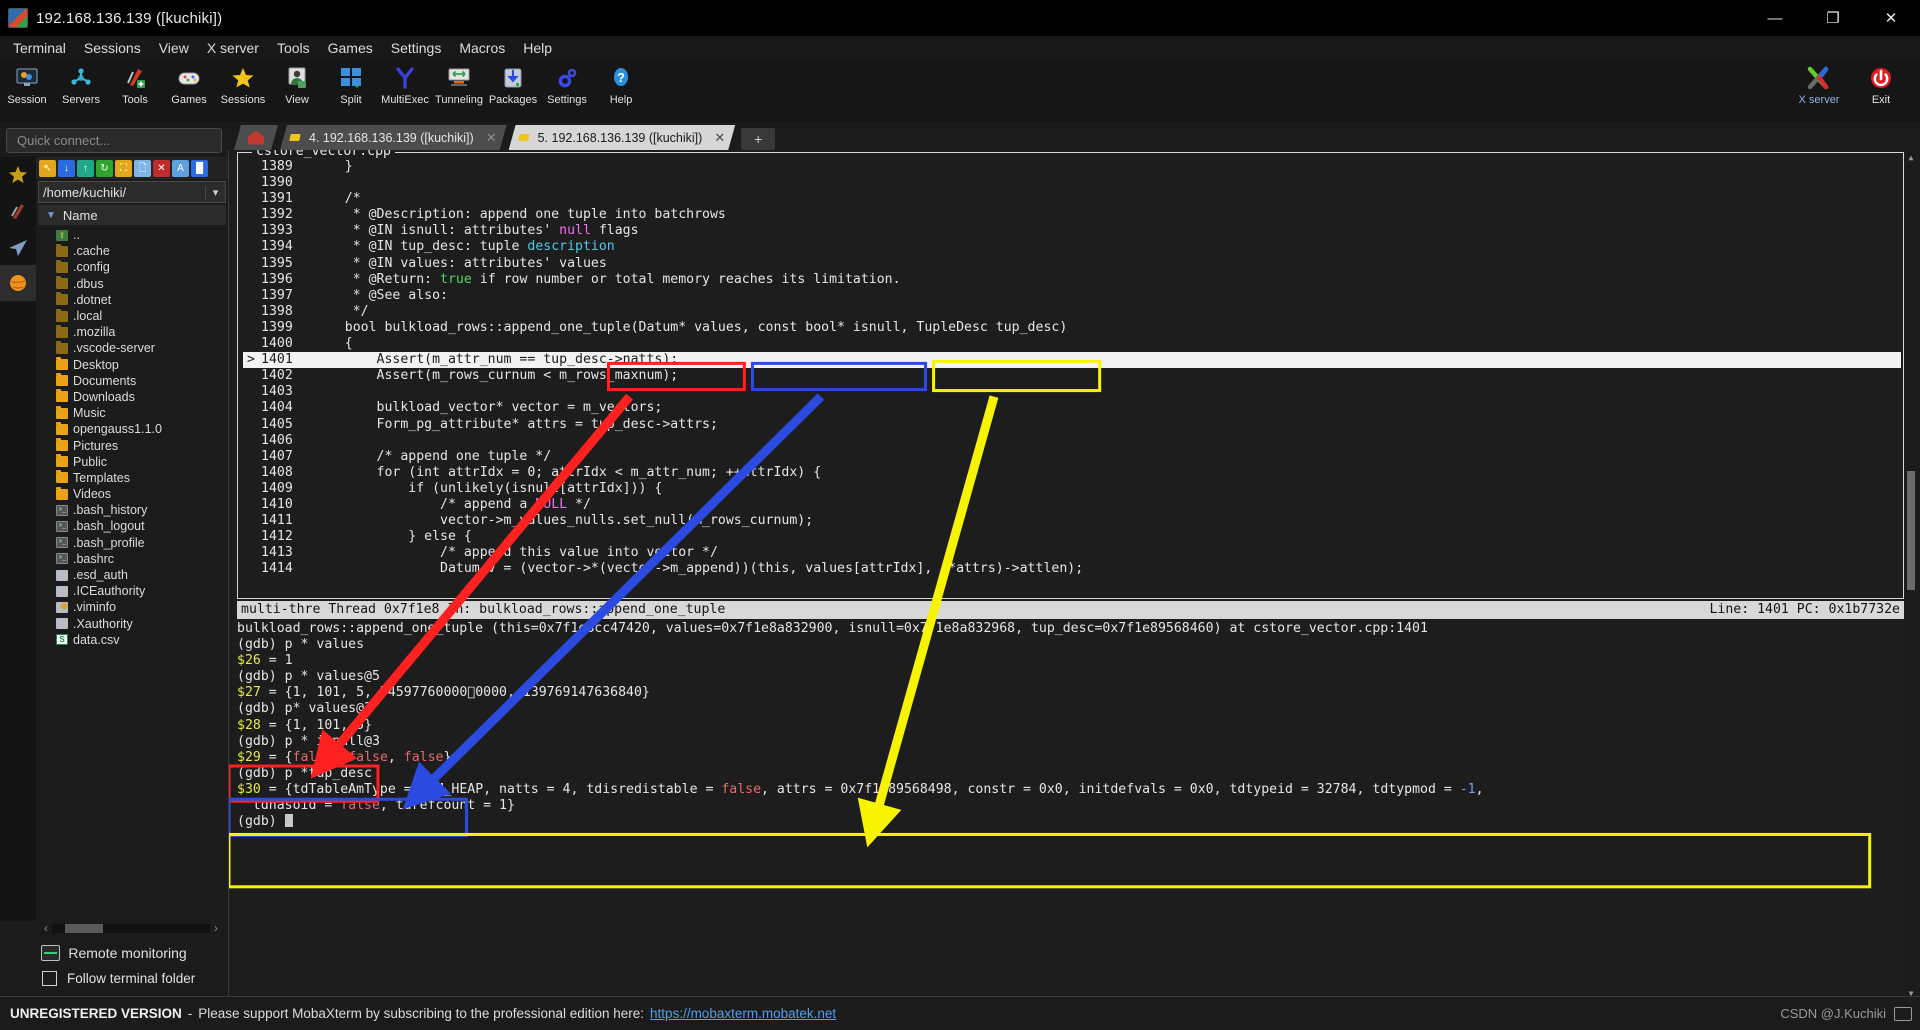 The height and width of the screenshot is (1030, 1920). Describe the element at coordinates (142, 168) in the screenshot. I see `new-file-icon: 🗋` at that location.